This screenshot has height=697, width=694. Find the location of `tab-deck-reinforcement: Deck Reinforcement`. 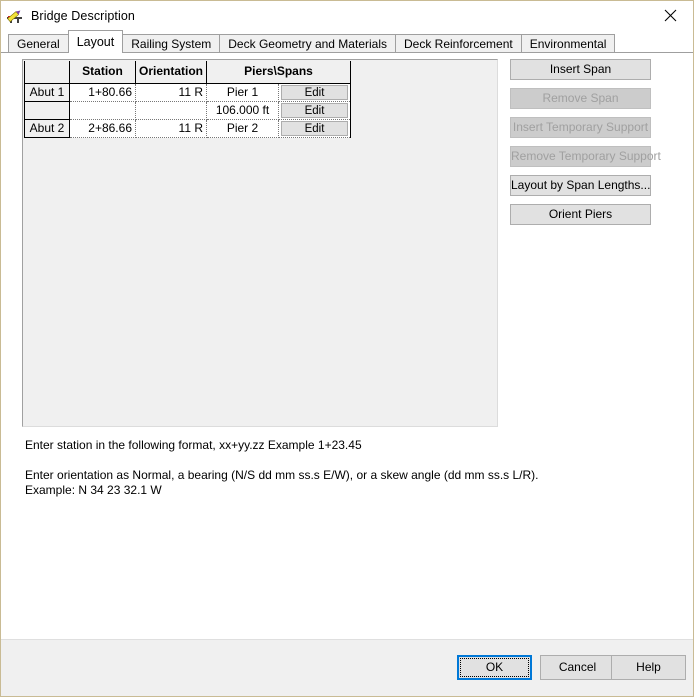

tab-deck-reinforcement: Deck Reinforcement is located at coordinates (458, 43).